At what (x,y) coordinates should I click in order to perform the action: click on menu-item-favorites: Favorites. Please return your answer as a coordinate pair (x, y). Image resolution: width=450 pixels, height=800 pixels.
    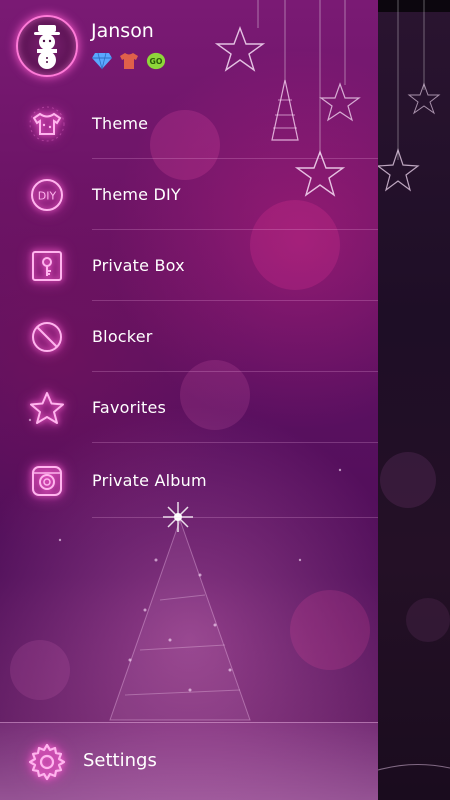
    Looking at the image, I should click on (189, 407).